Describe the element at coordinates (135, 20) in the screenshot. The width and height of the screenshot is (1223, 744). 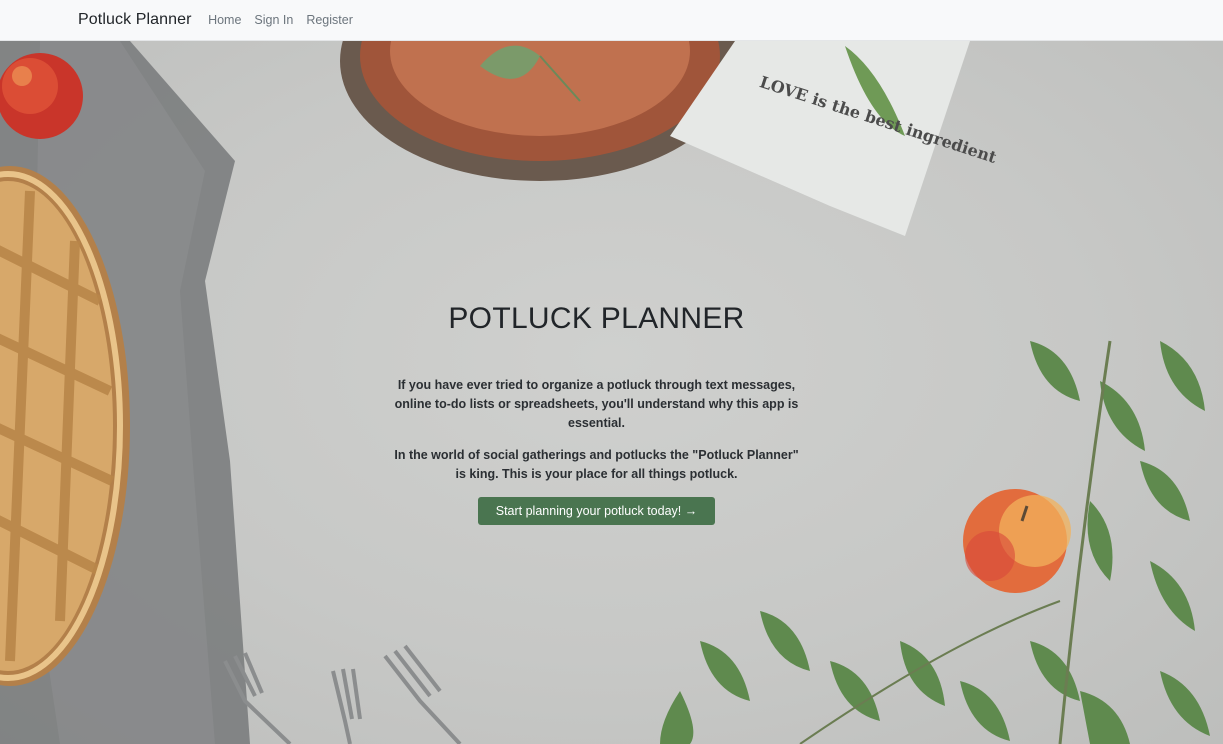
I see `brand-link: Potluck Planner` at that location.